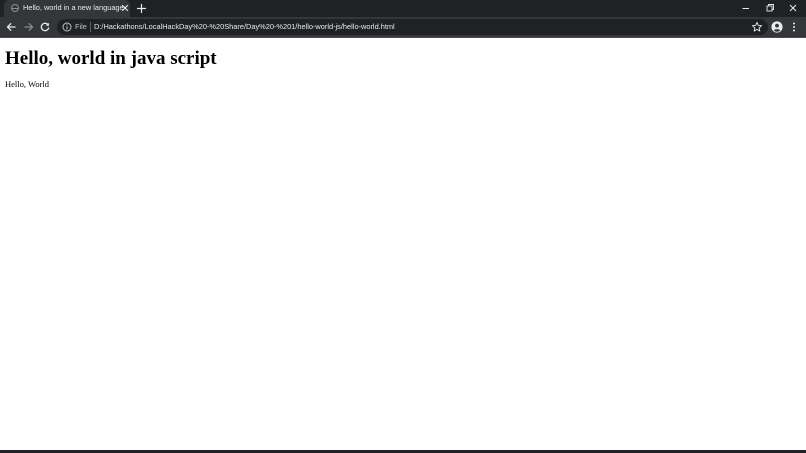 This screenshot has height=453, width=806. Describe the element at coordinates (73, 7) in the screenshot. I see `tab-title: Hello, world in a new language` at that location.